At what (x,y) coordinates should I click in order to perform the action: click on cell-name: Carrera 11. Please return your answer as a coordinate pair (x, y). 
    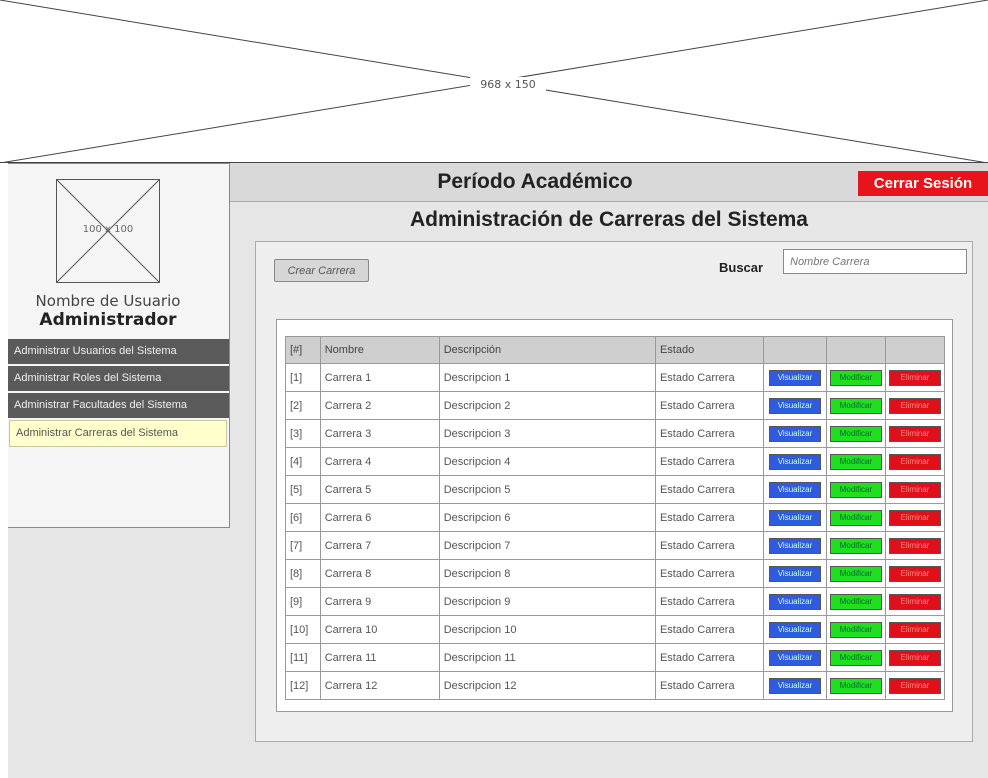
    Looking at the image, I should click on (379, 657).